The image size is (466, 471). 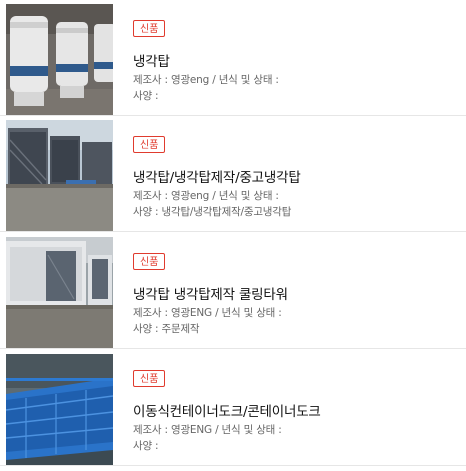 I want to click on product-thumbnail-container-dock, so click(x=59, y=409).